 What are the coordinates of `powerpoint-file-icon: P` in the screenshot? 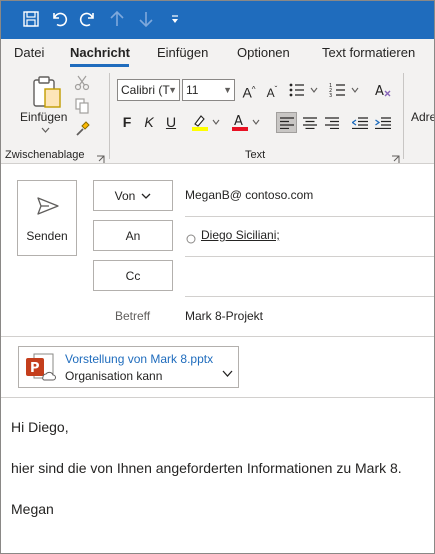 It's located at (41, 370).